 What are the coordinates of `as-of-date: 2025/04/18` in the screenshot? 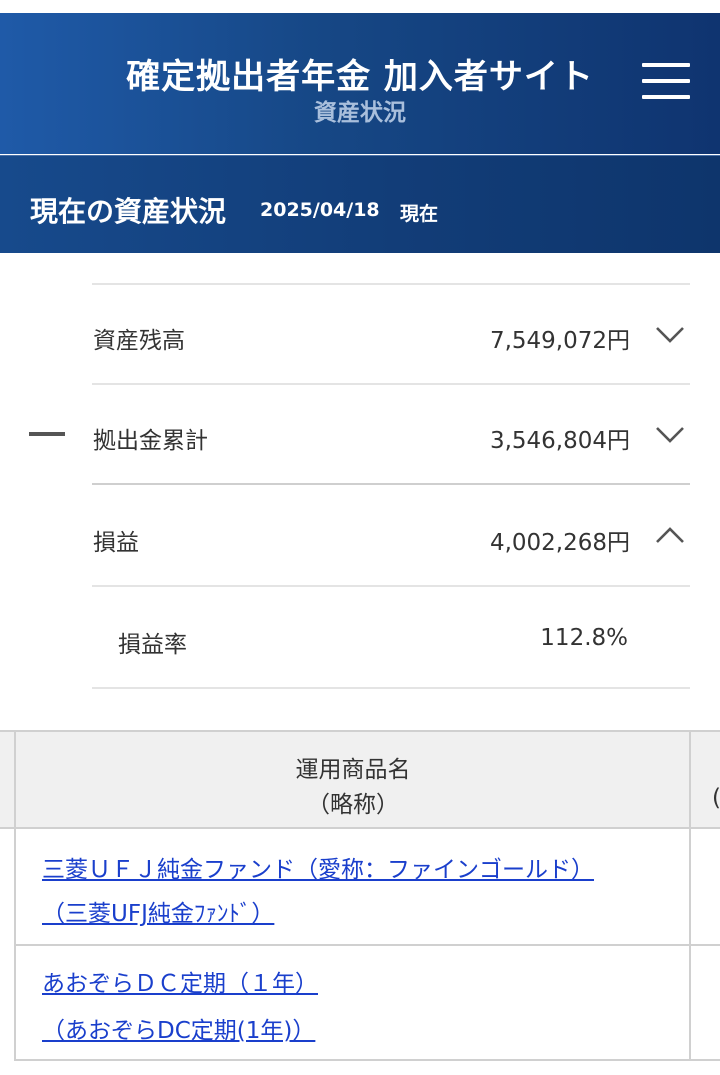 It's located at (320, 210).